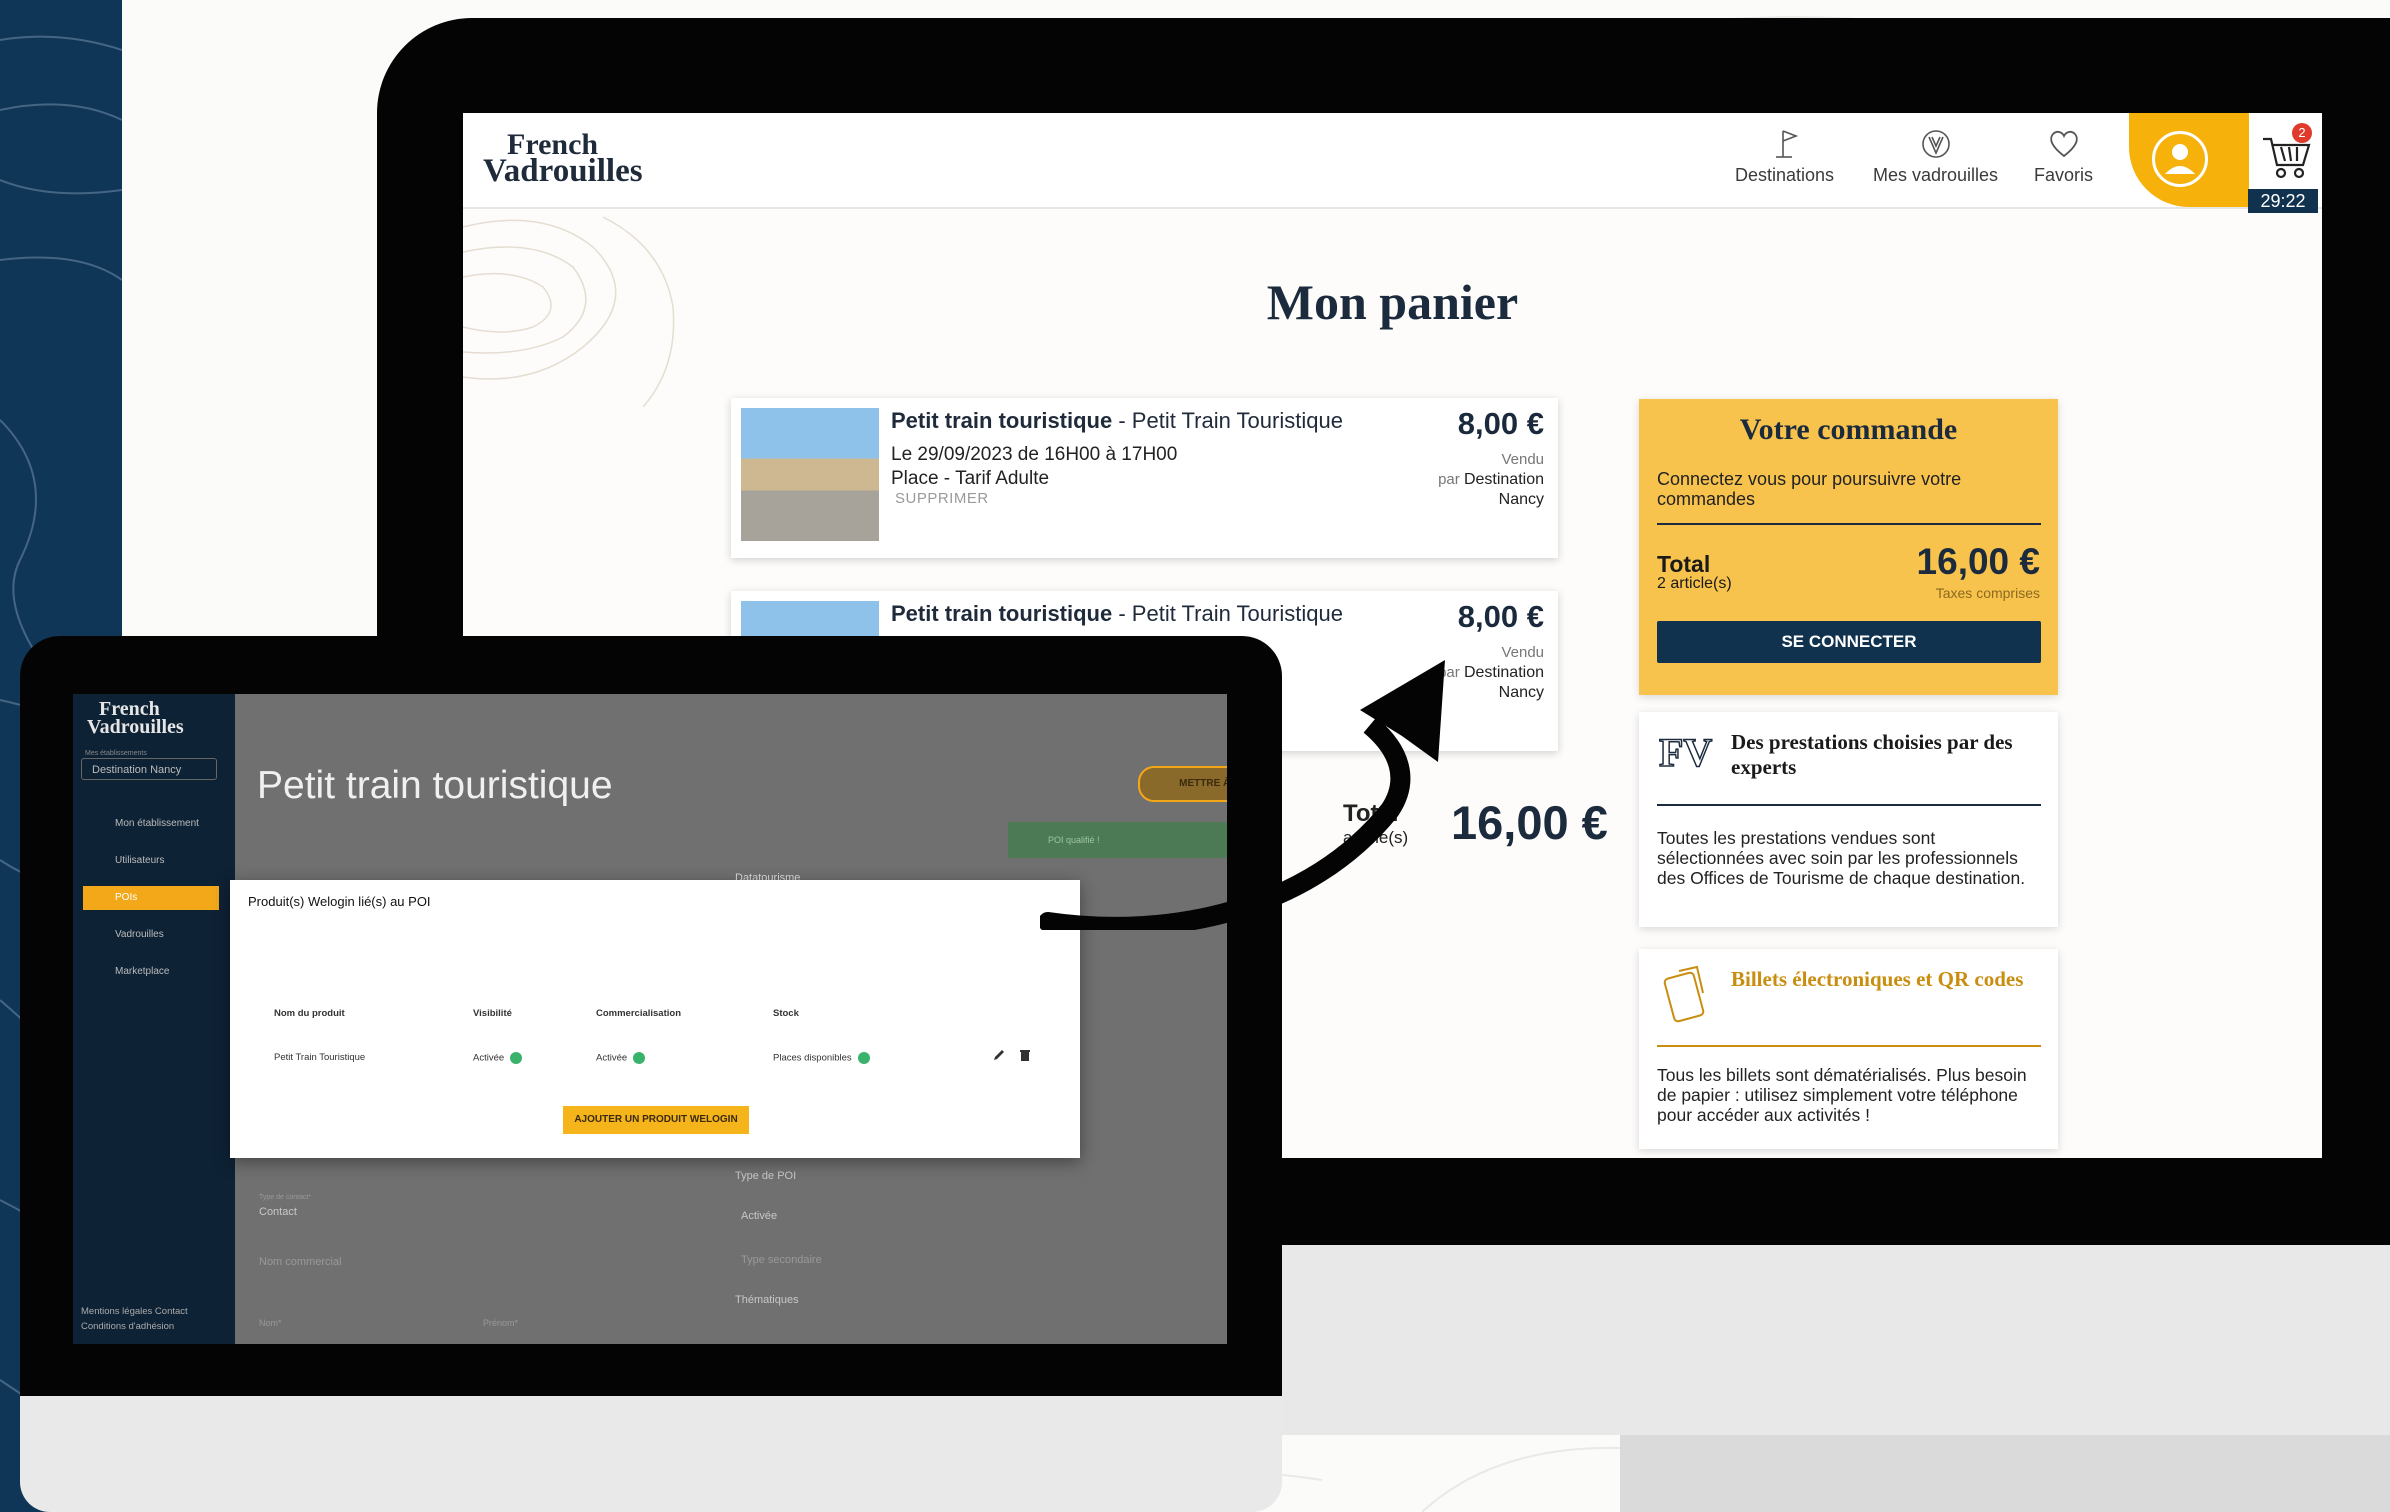 The height and width of the screenshot is (1512, 2390). What do you see at coordinates (149, 769) in the screenshot?
I see `establishment-select: Destination Nancy` at bounding box center [149, 769].